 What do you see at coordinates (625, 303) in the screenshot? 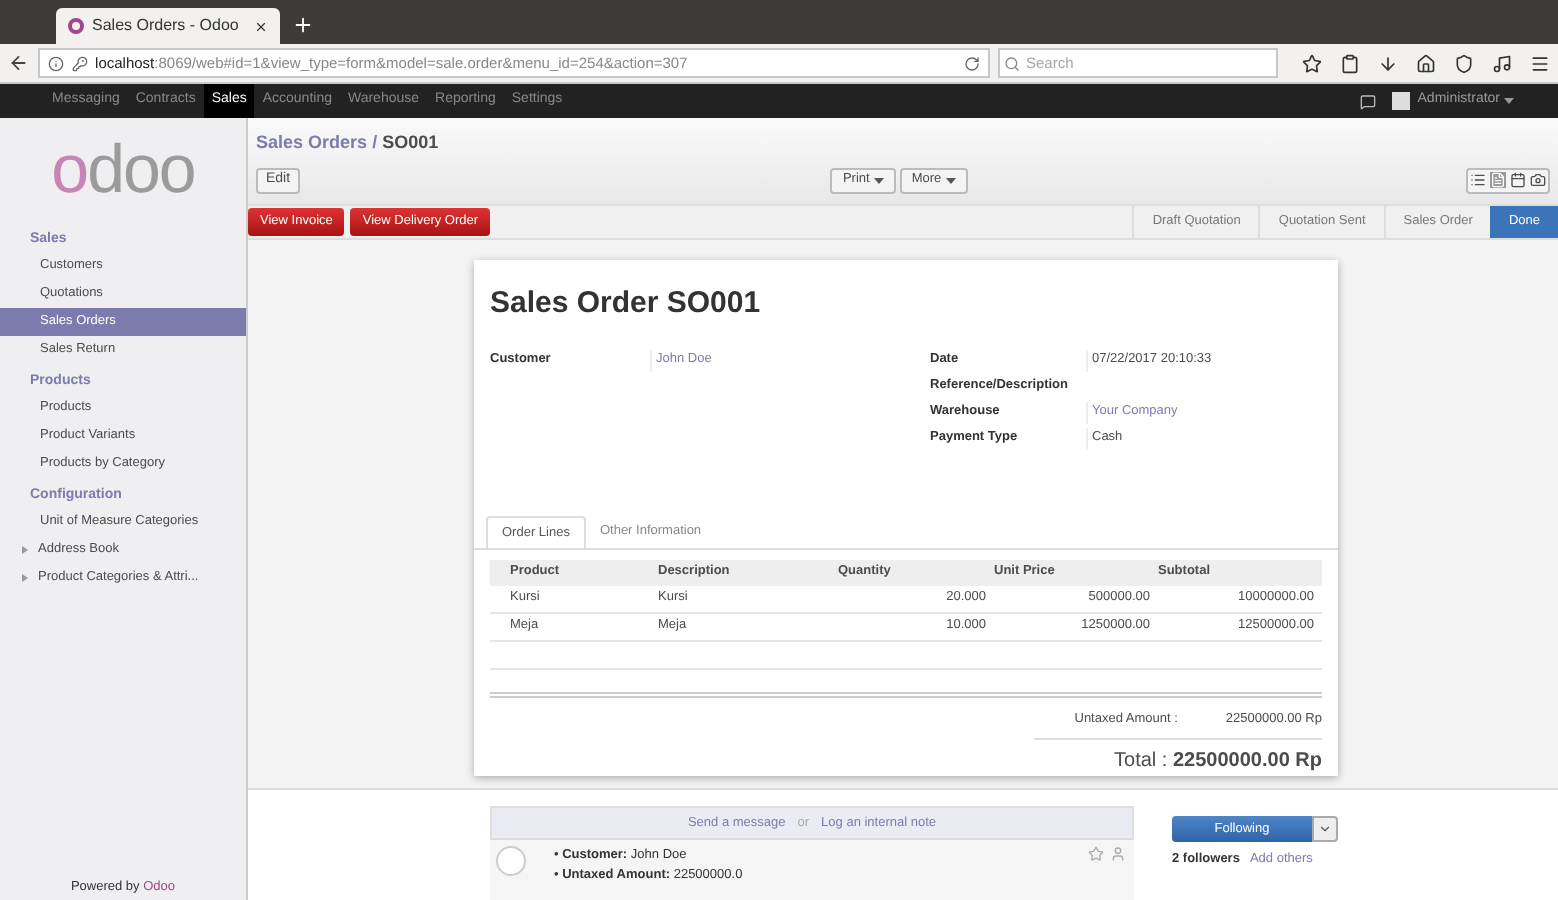
I see `form-title: Sales Order SO001` at bounding box center [625, 303].